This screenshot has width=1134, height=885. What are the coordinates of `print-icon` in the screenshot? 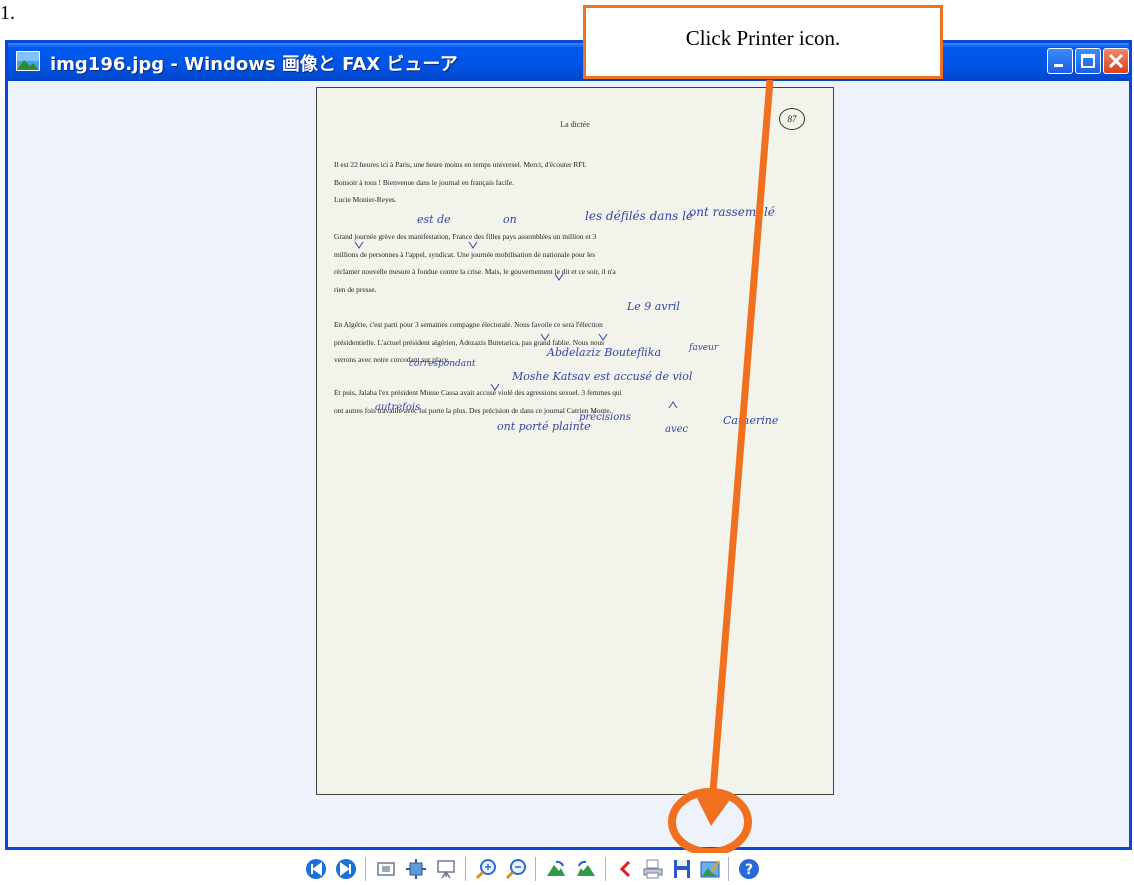 It's located at (653, 869).